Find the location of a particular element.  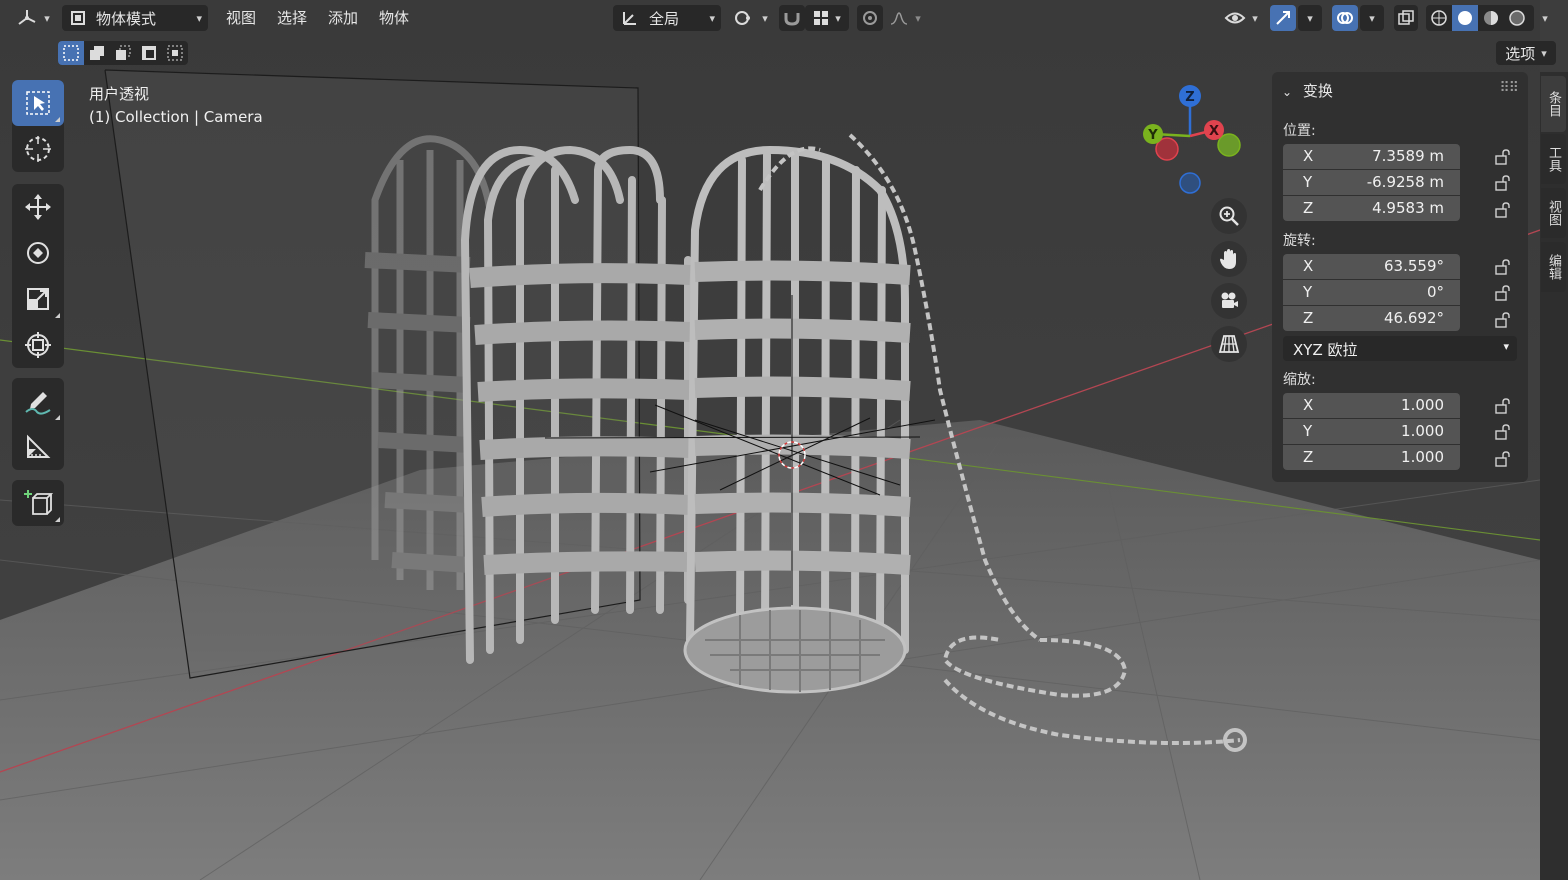

axis-label: Z is located at coordinates (1308, 318).